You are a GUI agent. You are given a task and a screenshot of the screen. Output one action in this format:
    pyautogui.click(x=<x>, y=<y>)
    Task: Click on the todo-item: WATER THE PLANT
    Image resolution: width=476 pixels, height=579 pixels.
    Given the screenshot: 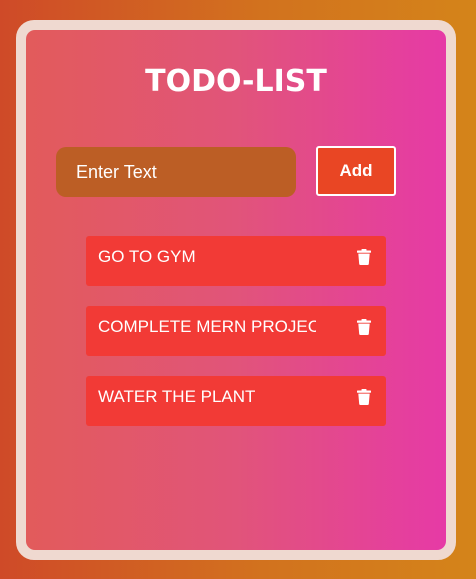 What is the action you would take?
    pyautogui.click(x=236, y=401)
    